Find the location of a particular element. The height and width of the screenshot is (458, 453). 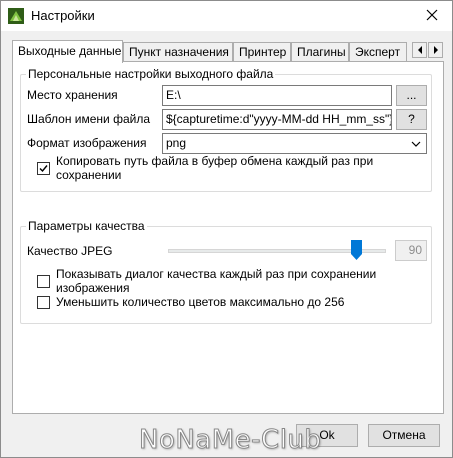

arrow-left-icon is located at coordinates (420, 50).